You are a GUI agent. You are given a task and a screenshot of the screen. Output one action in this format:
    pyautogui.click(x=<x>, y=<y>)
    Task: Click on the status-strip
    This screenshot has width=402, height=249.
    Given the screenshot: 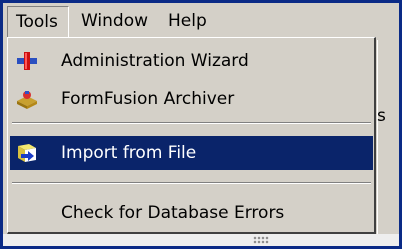 What is the action you would take?
    pyautogui.click(x=201, y=240)
    